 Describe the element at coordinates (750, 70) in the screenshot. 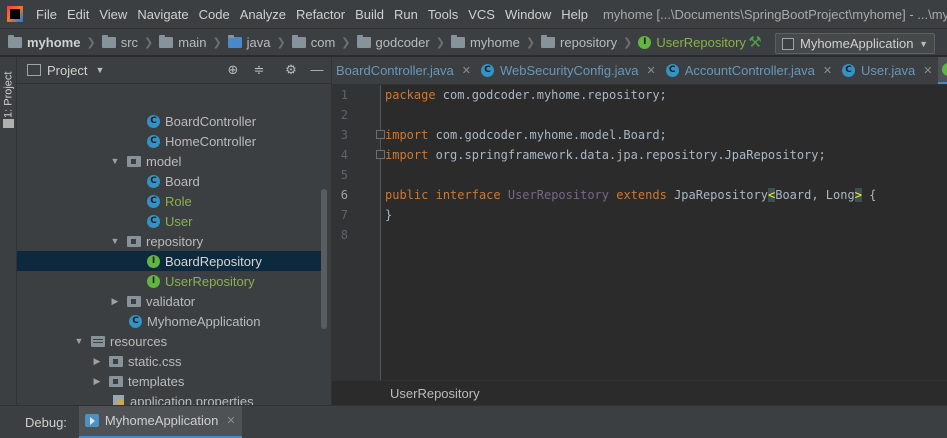

I see `tab-accountcontroller: C AccountController.java ✕` at that location.